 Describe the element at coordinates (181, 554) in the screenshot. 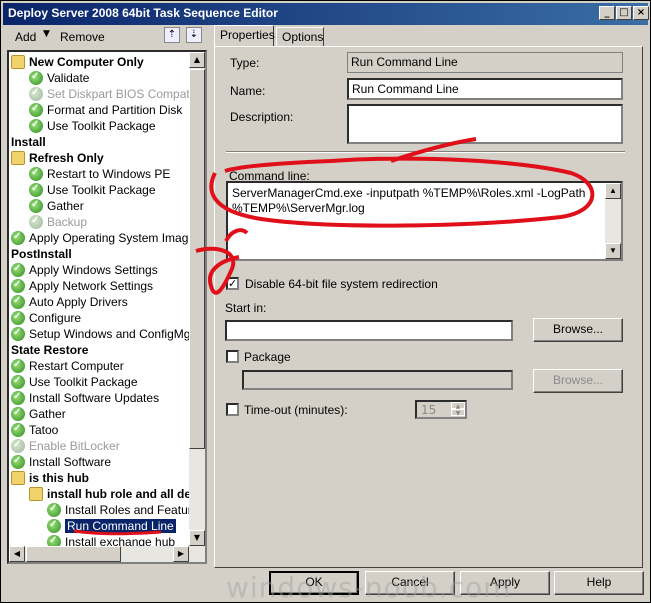

I see `scroll-right-icon: ▶` at that location.